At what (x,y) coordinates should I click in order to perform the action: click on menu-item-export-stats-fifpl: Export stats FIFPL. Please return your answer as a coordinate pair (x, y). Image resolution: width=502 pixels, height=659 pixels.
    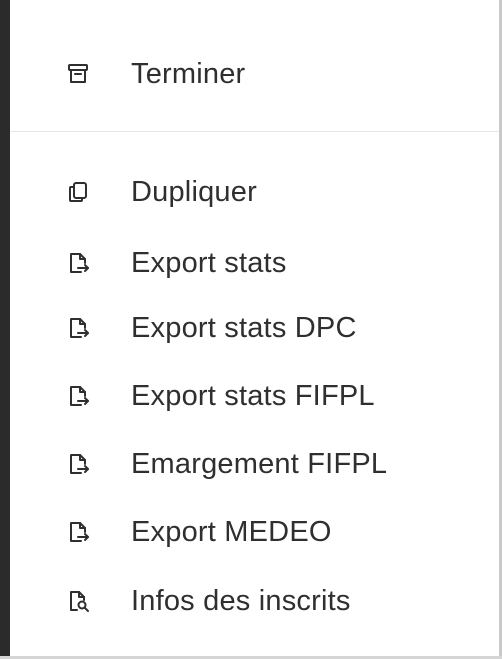
    Looking at the image, I should click on (254, 396).